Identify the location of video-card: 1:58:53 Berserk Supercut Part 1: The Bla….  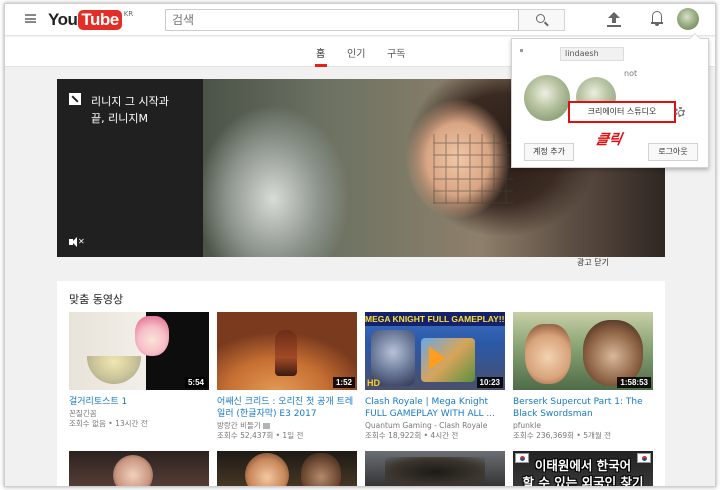
(583, 376).